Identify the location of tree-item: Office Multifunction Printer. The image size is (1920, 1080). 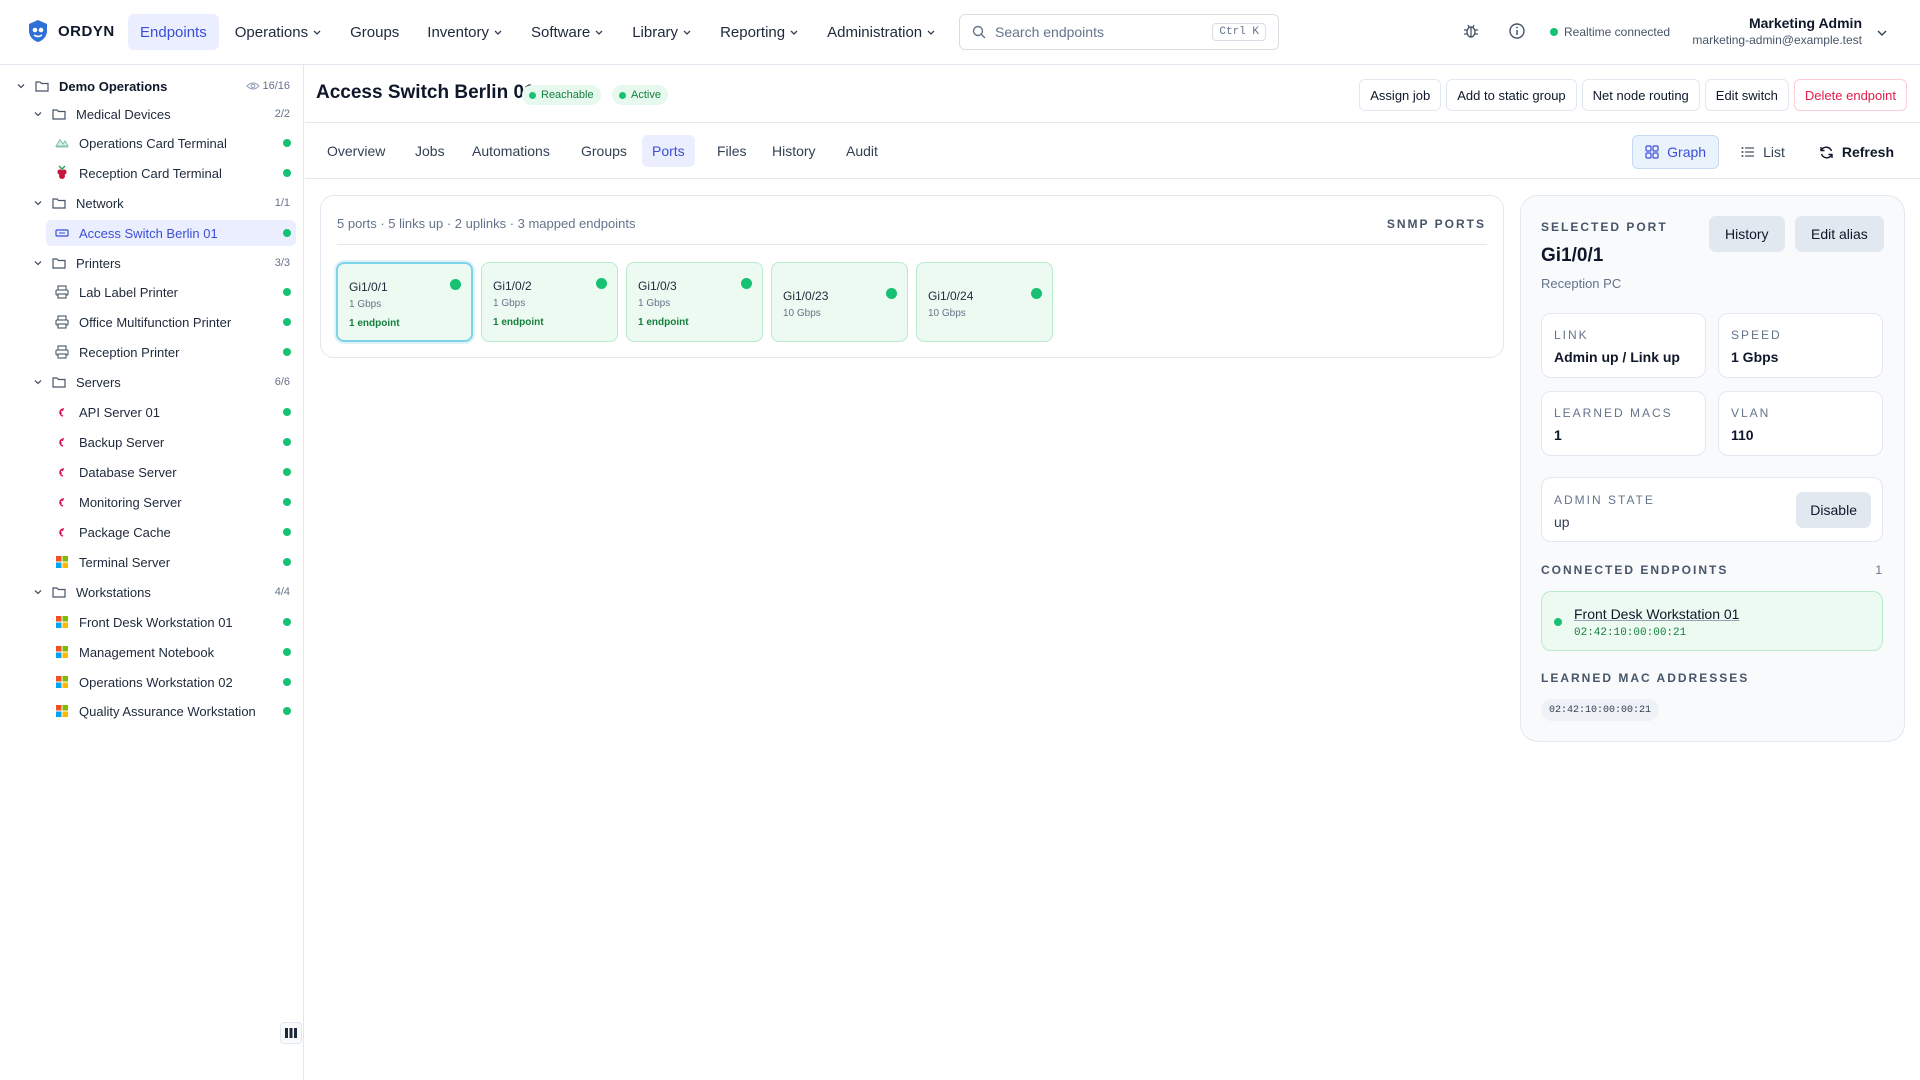
(152, 322).